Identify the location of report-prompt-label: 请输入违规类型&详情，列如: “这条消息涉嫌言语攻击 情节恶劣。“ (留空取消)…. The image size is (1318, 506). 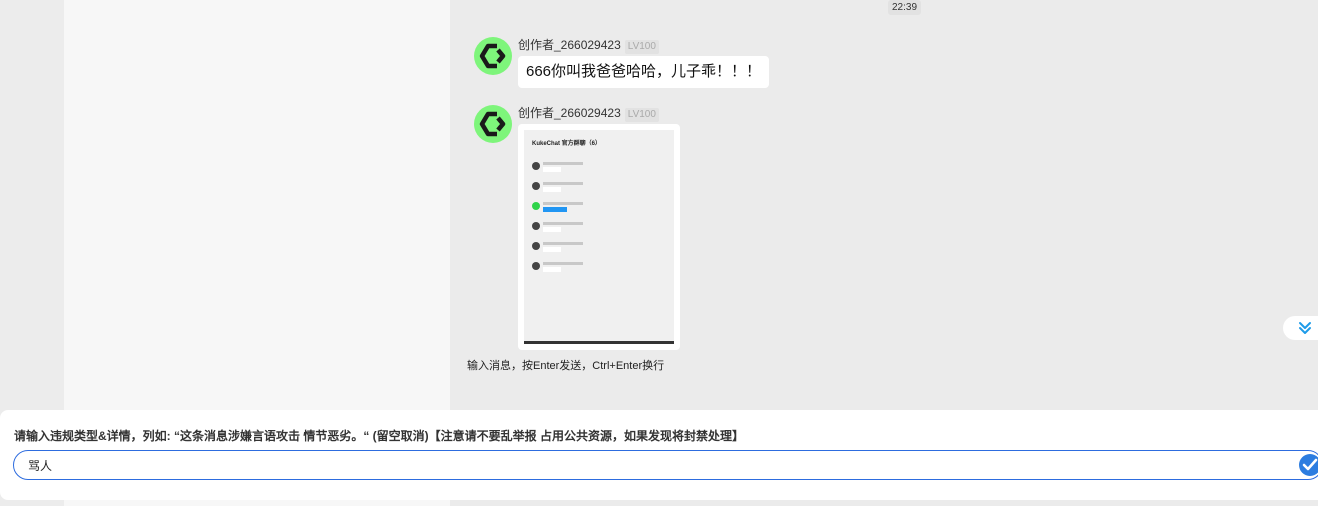
(379, 436).